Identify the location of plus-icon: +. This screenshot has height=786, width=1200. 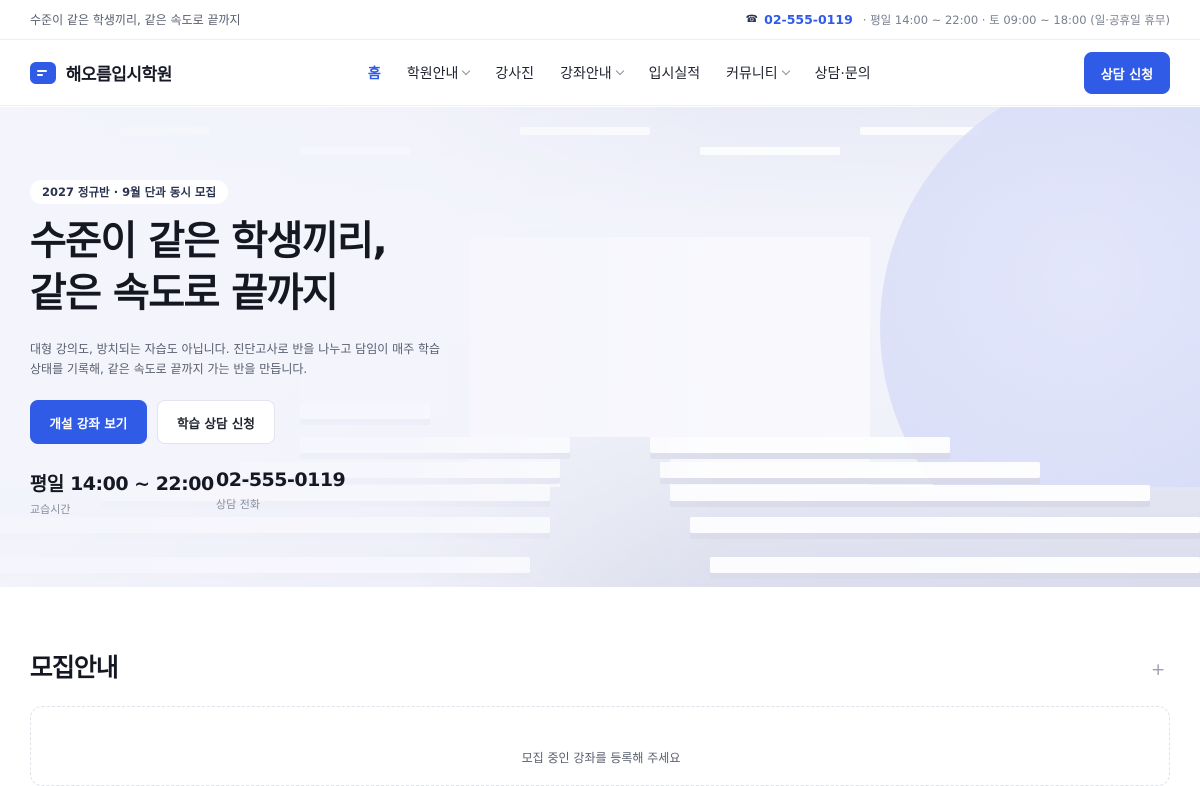
(1158, 670).